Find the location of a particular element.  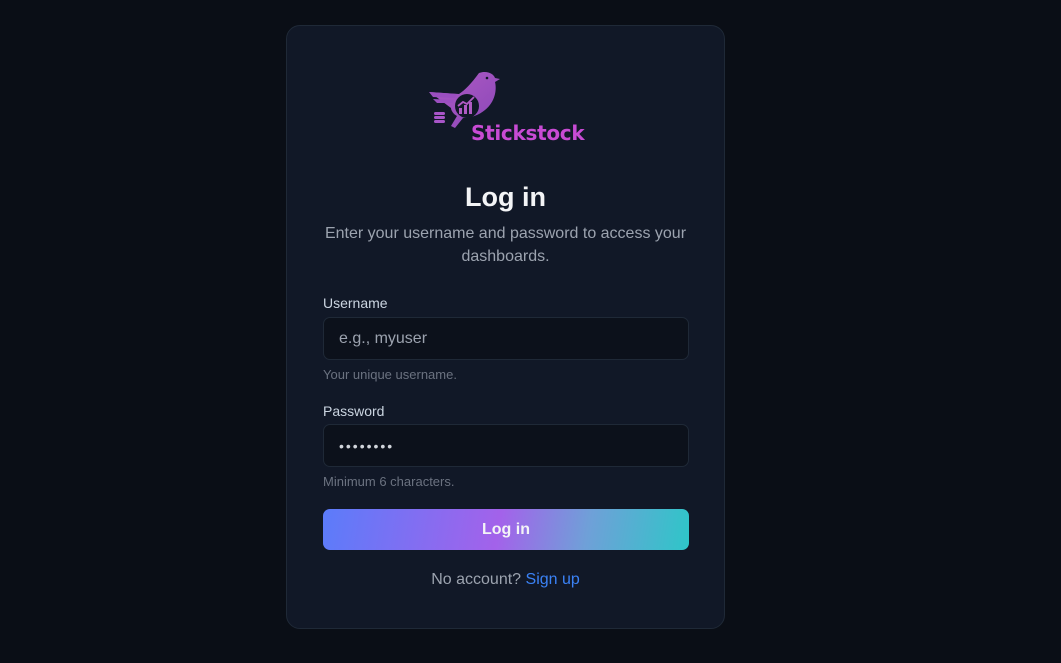

signup-link: Sign up is located at coordinates (553, 579).